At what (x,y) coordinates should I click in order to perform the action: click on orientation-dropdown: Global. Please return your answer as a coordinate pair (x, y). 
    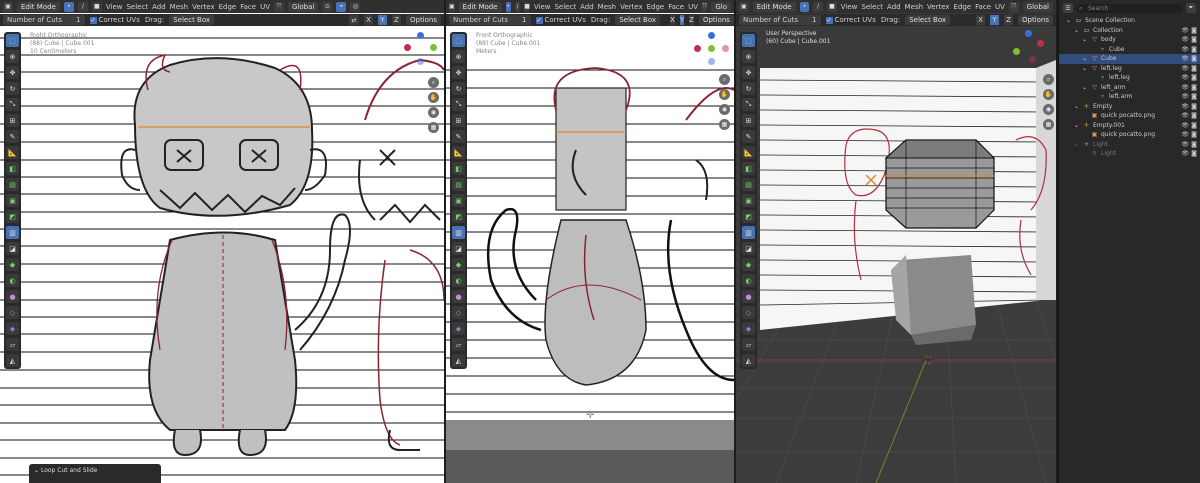
    Looking at the image, I should click on (1038, 6).